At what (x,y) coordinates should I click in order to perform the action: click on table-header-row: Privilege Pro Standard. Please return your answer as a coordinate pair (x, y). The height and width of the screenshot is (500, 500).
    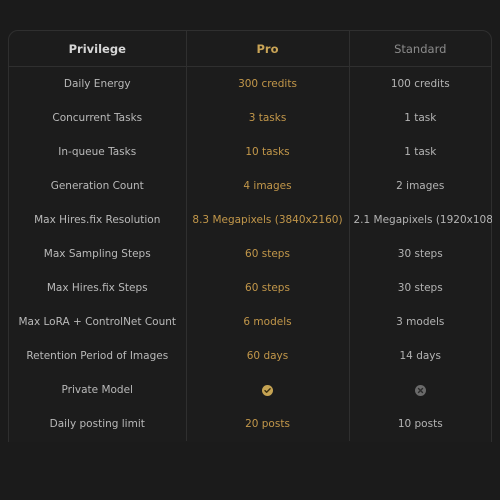
    Looking at the image, I should click on (250, 49).